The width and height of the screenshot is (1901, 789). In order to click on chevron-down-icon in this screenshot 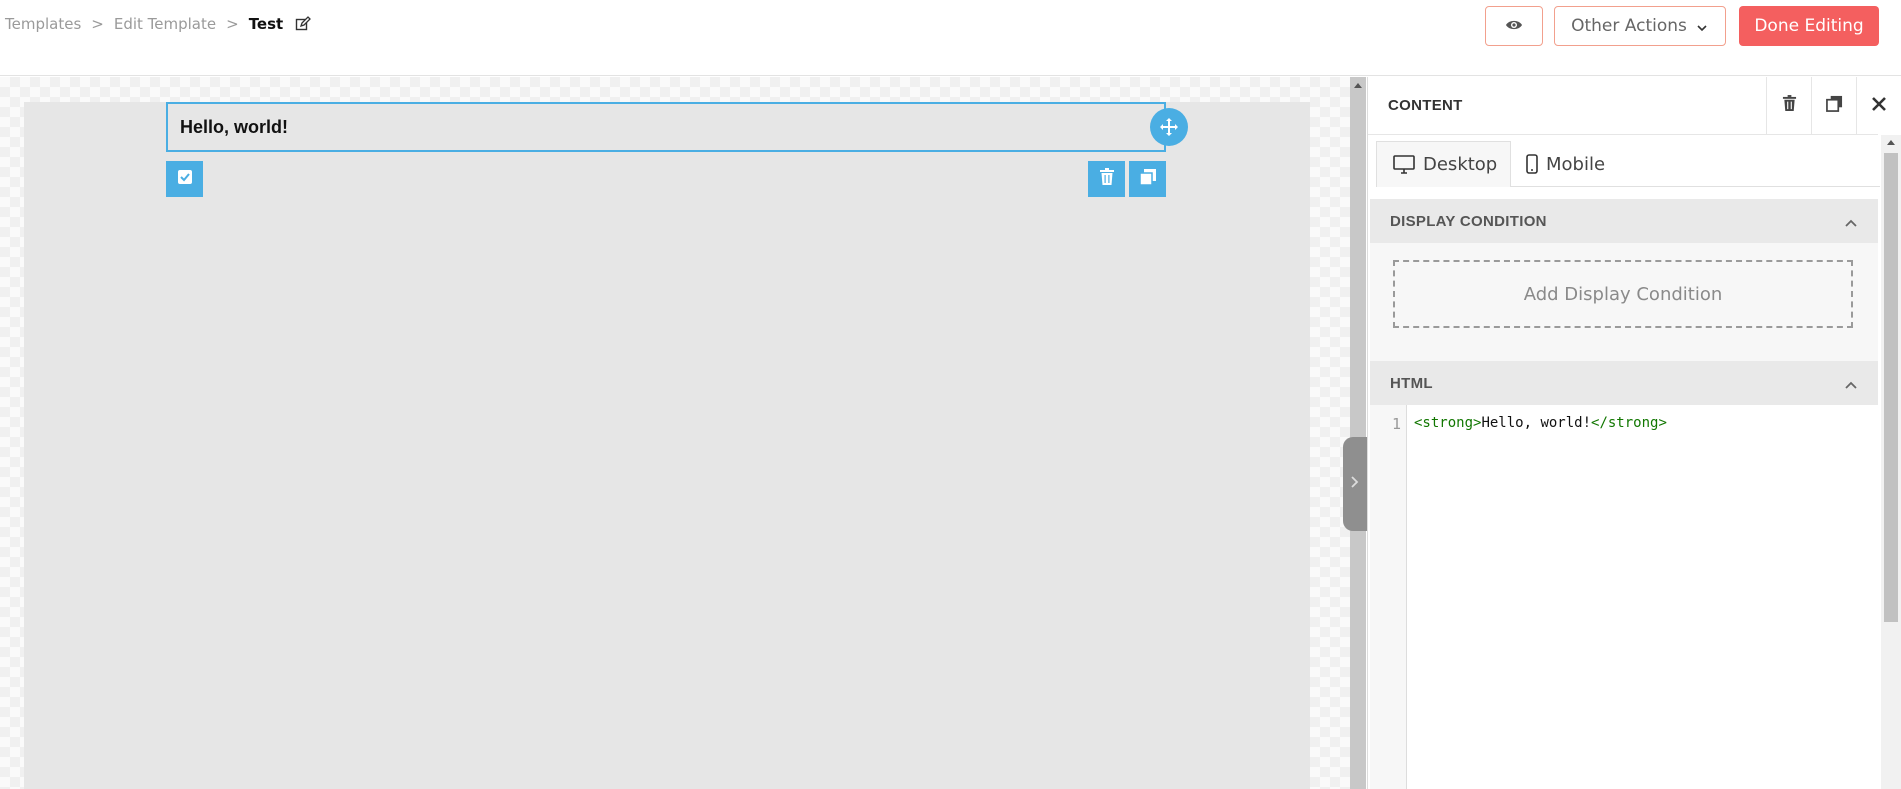, I will do `click(1702, 26)`.